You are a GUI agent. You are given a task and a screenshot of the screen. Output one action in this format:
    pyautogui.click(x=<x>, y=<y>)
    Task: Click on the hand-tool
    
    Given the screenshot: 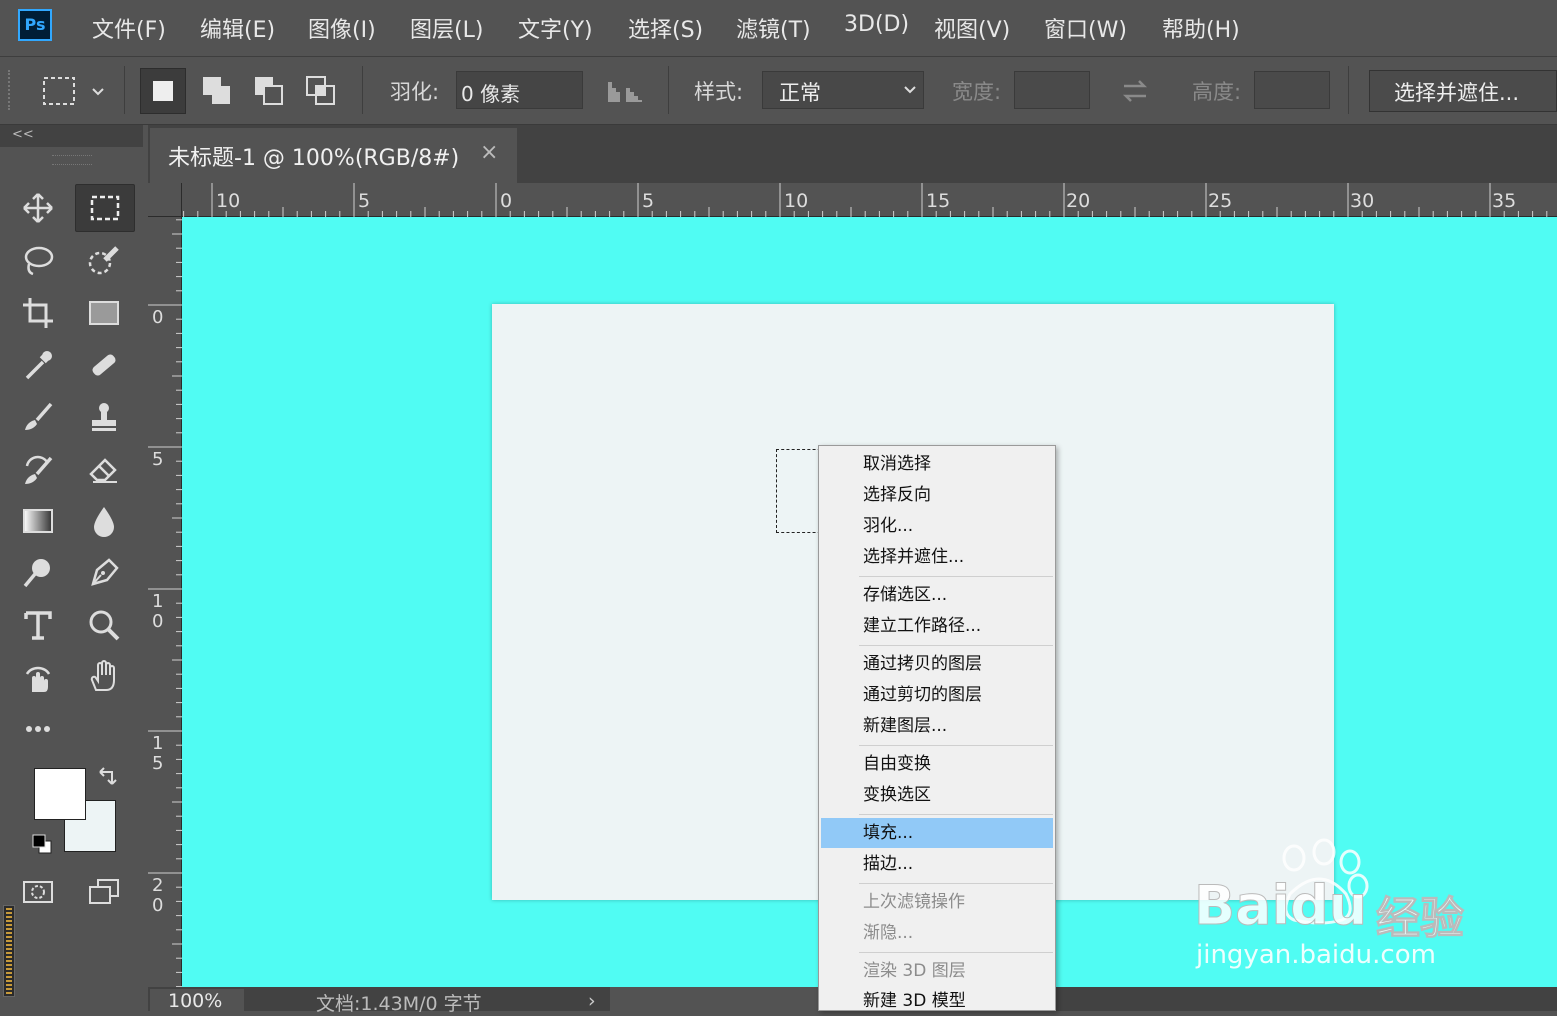 What is the action you would take?
    pyautogui.click(x=104, y=677)
    